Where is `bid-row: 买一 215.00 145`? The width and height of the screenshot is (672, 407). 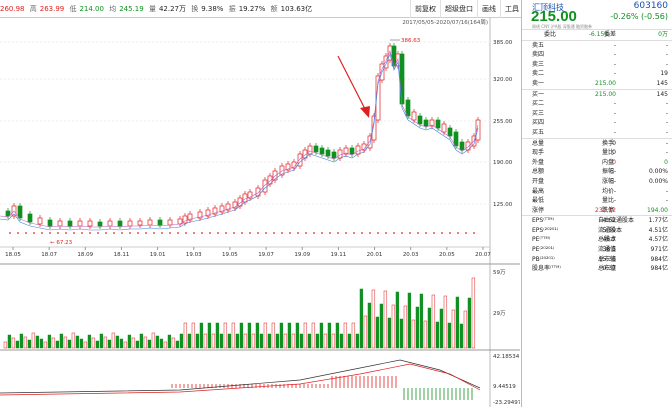 bid-row: 买一 215.00 145 is located at coordinates (597, 95).